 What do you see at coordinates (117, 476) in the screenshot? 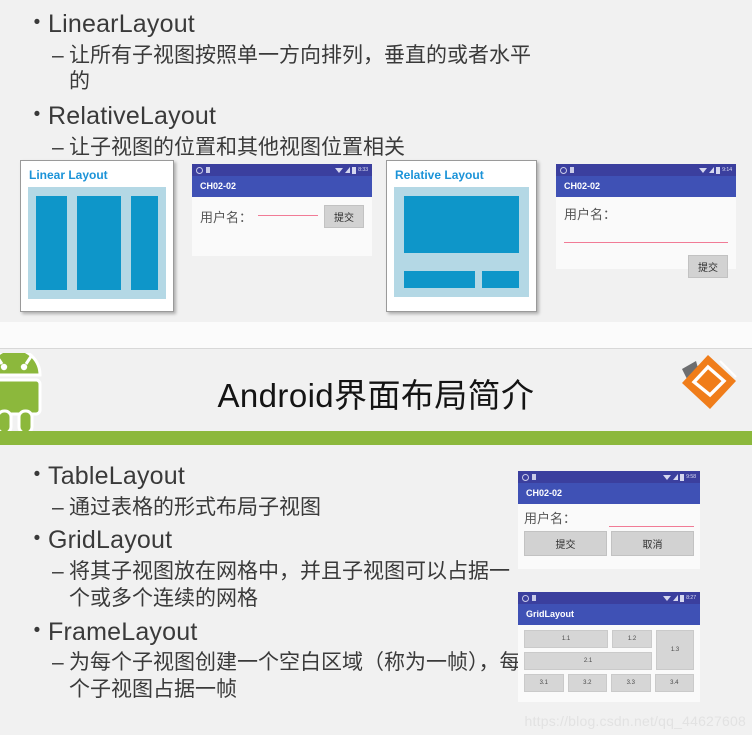
I see `bullet-title: TableLayout` at bounding box center [117, 476].